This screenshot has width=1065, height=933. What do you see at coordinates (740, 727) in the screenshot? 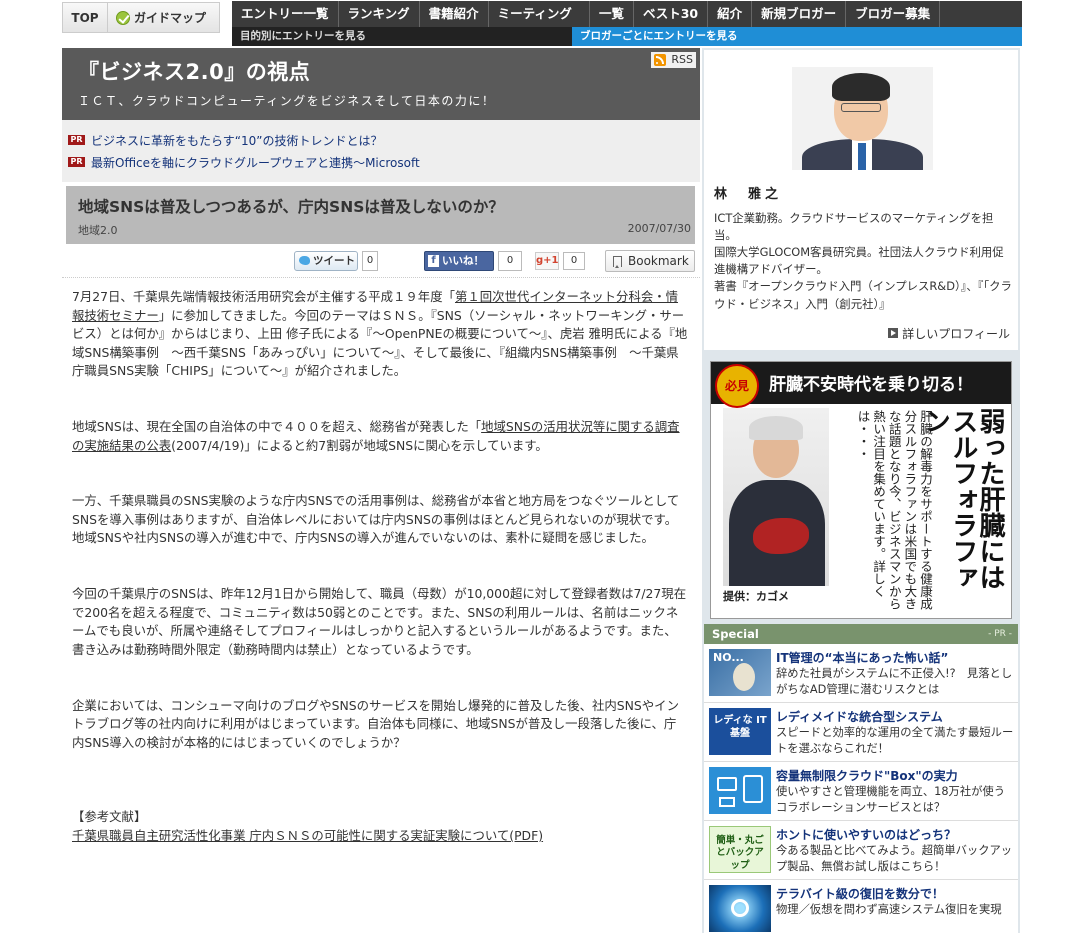
I see `thumb-text: レディな IT基盤` at bounding box center [740, 727].